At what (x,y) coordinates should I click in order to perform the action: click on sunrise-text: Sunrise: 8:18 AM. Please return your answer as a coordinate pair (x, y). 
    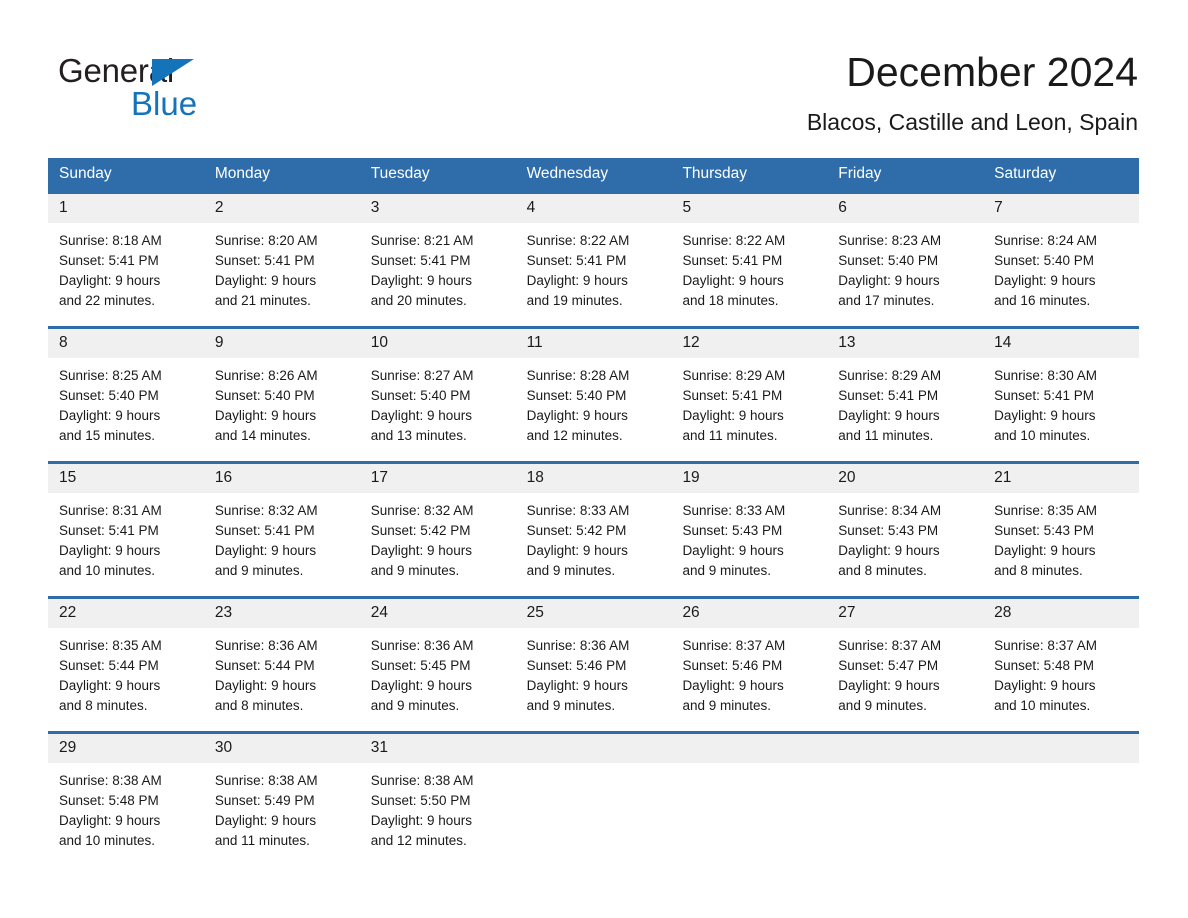
    Looking at the image, I should click on (110, 240).